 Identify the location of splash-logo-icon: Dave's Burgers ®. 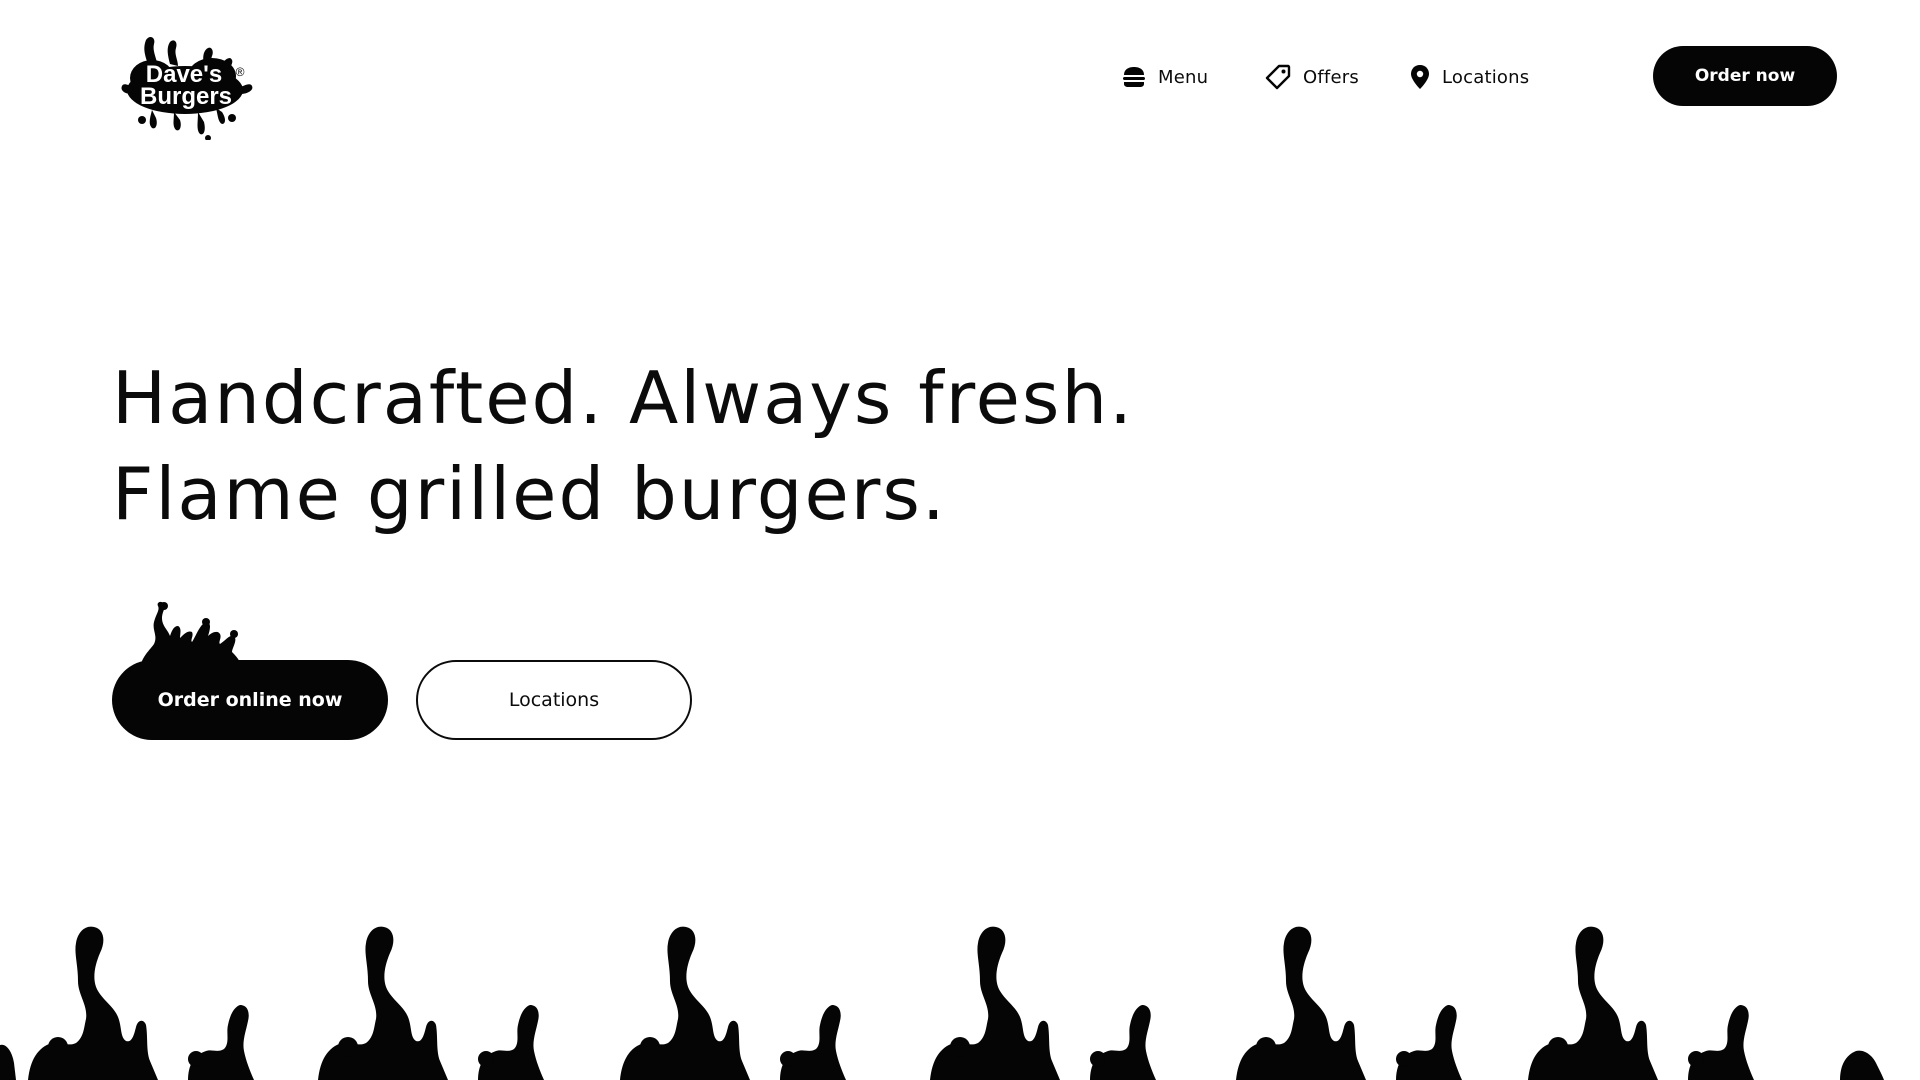
(187, 89).